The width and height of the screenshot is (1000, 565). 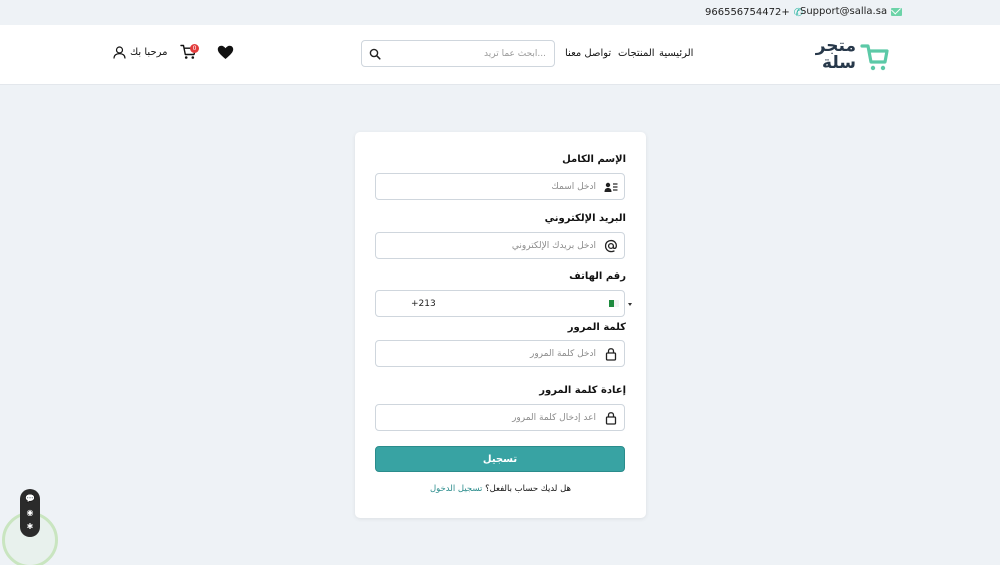 What do you see at coordinates (30, 499) in the screenshot?
I see `chat-icon: 💬` at bounding box center [30, 499].